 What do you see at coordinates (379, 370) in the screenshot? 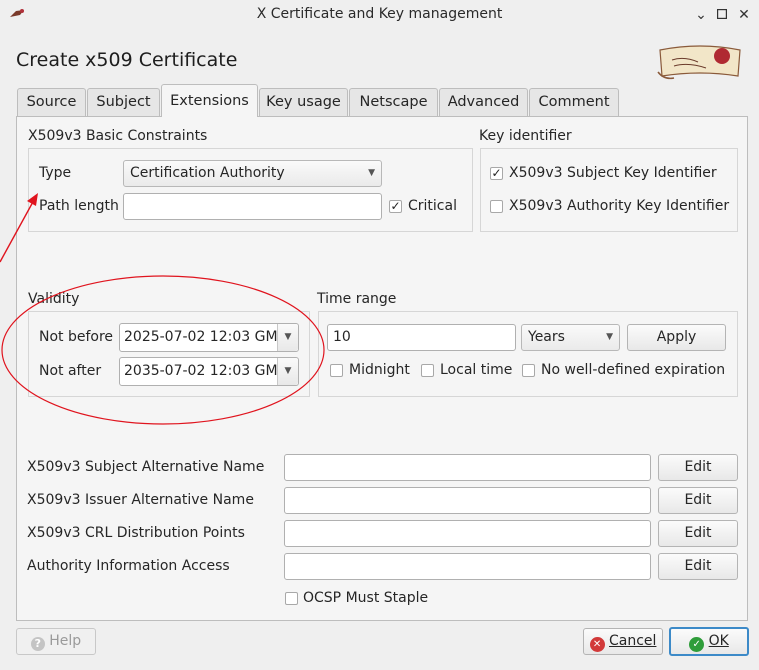
I see `midnight-label: Midnight` at bounding box center [379, 370].